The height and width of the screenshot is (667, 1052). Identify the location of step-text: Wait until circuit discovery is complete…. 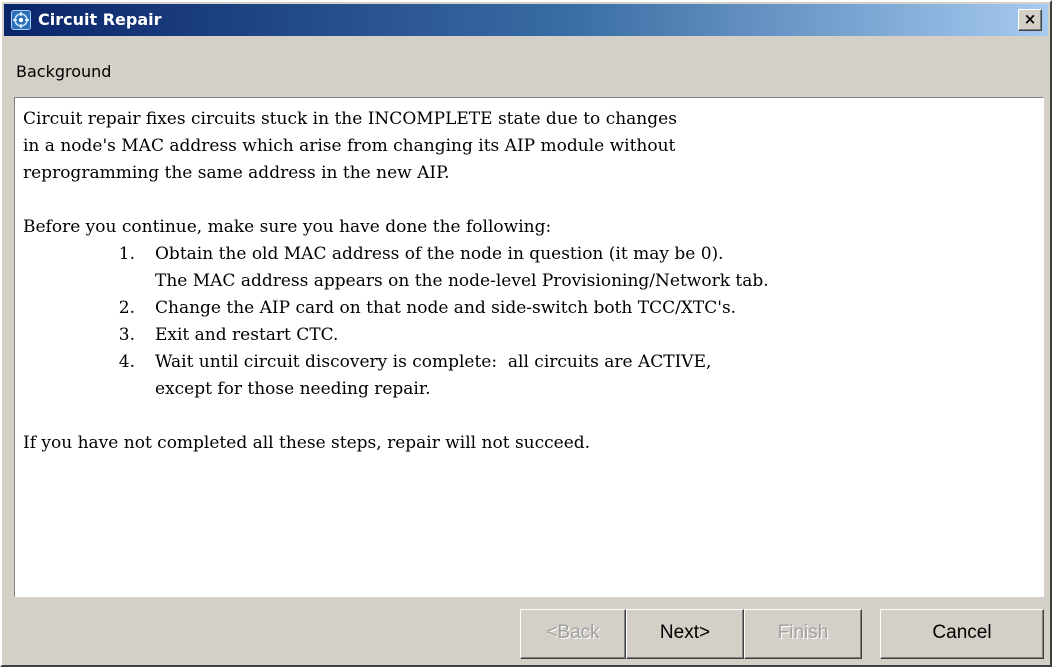
(433, 362).